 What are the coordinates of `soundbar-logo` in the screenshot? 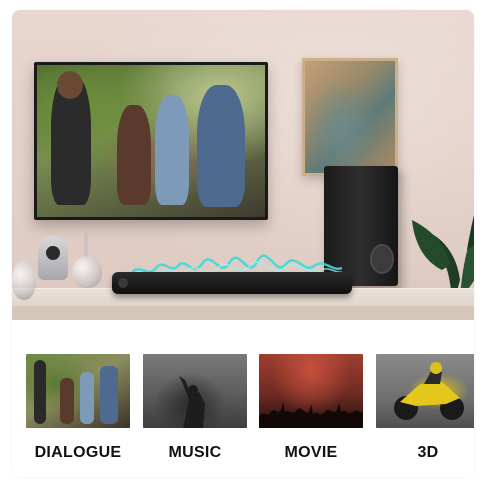 It's located at (123, 283).